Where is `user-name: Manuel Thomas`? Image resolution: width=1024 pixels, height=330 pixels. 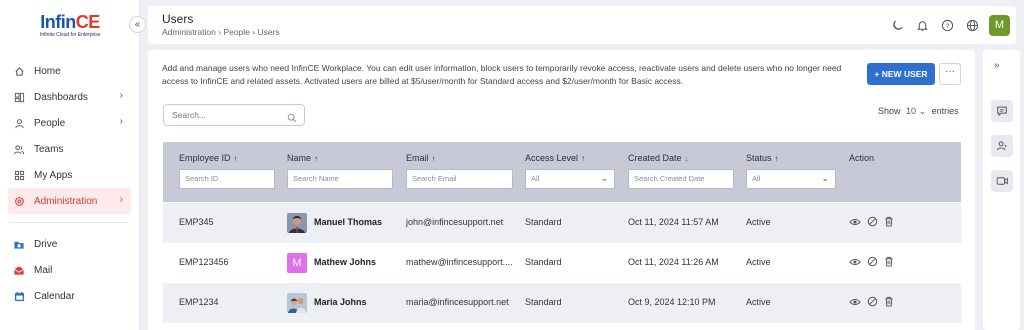
user-name: Manuel Thomas is located at coordinates (348, 222).